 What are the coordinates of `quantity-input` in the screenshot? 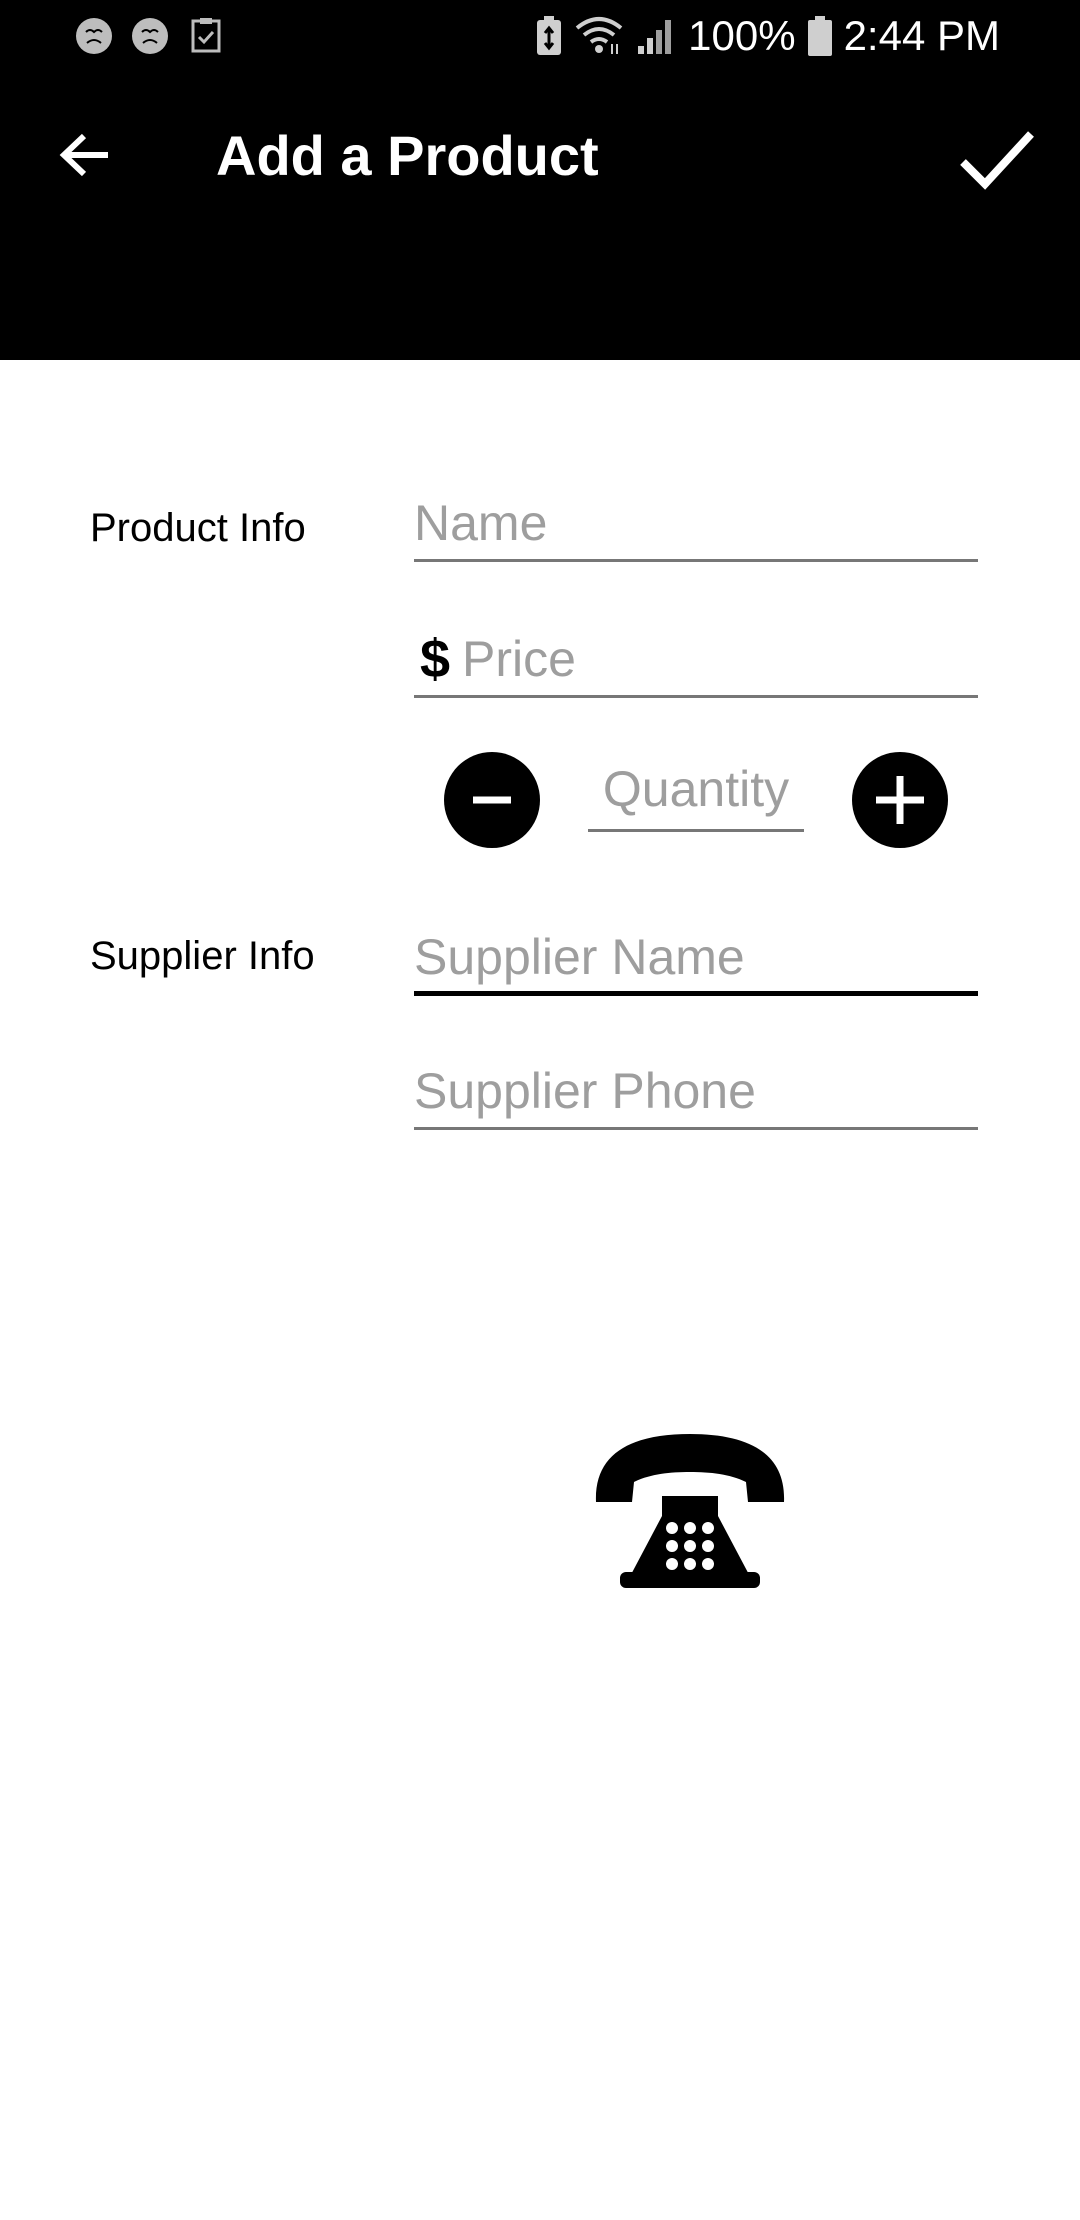 It's located at (696, 789).